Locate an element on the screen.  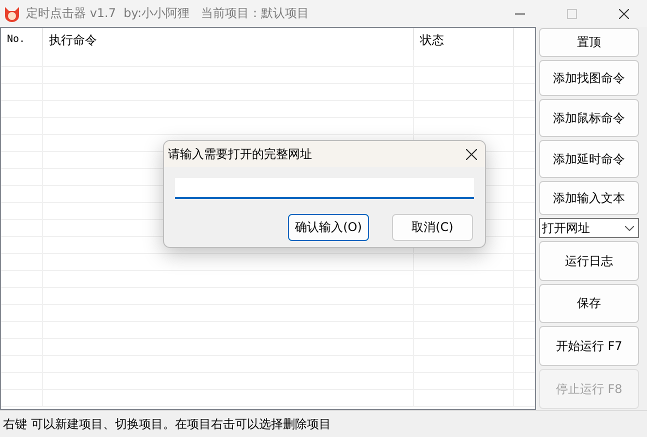
window-title: 定时点击器 v1.7 by:小小阿狸 当前项目：默认项目 is located at coordinates (168, 13).